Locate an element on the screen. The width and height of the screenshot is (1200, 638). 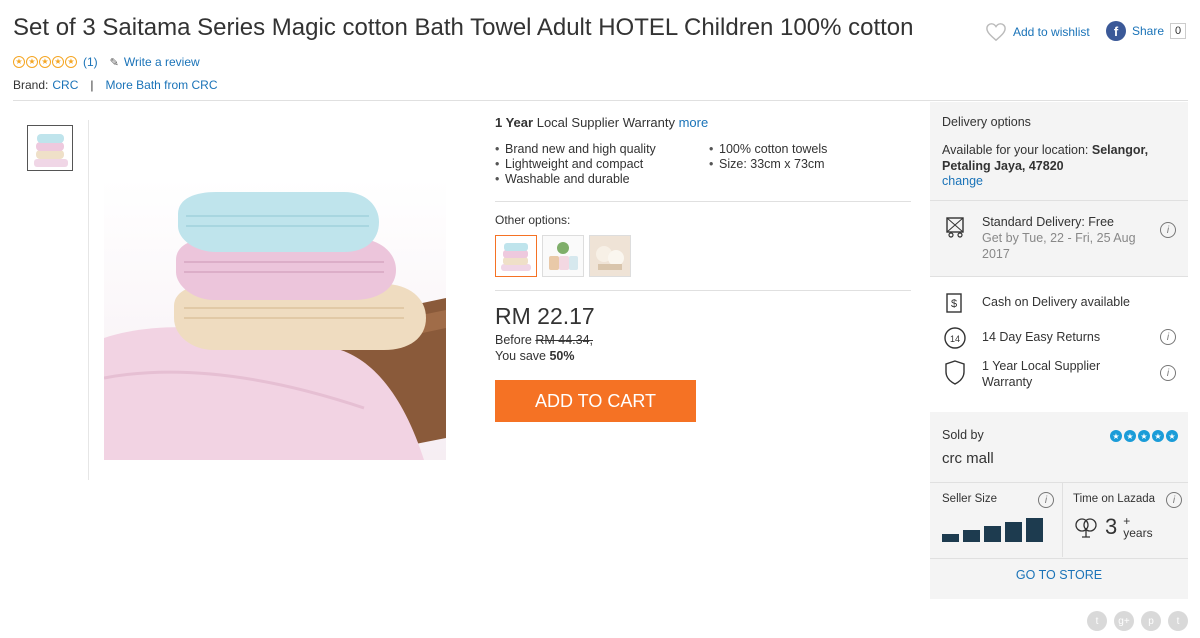
feature-item: Size: 33cm x 73cm is located at coordinates (809, 164).